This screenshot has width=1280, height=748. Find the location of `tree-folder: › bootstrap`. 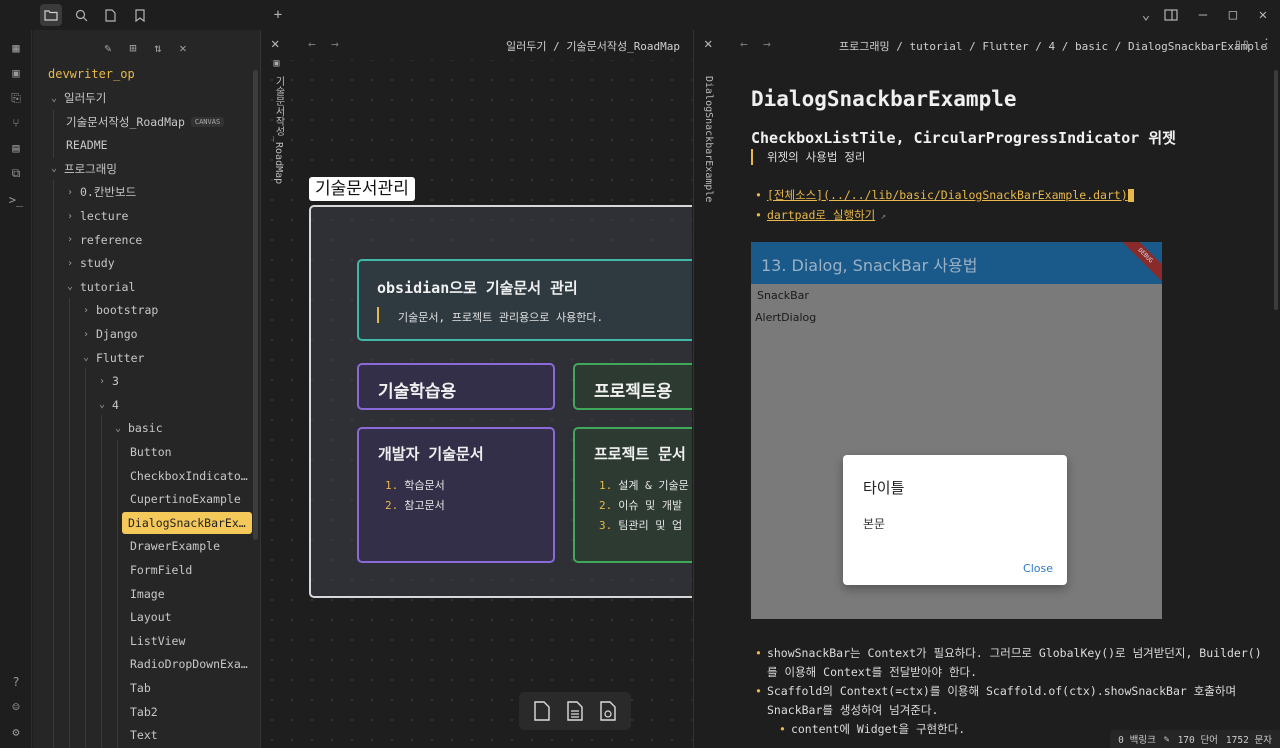

tree-folder: › bootstrap is located at coordinates (119, 310).